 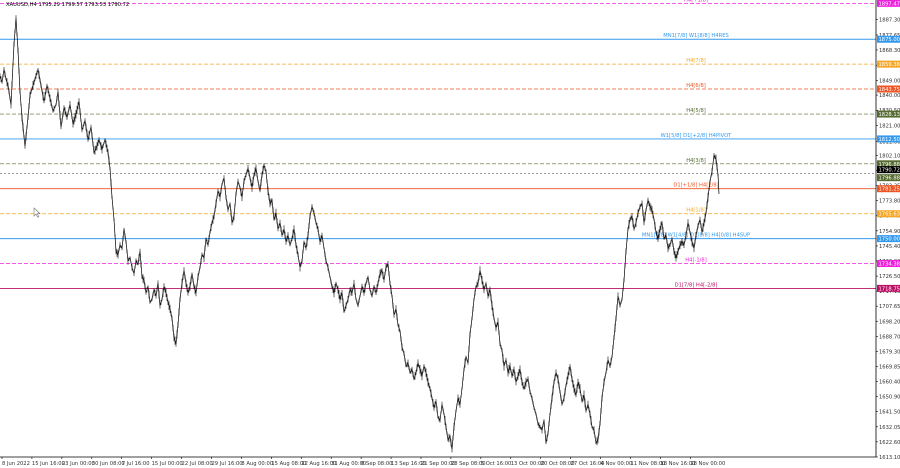 I want to click on x-tick-label-7: 29 Jul 16:00, so click(x=226, y=464).